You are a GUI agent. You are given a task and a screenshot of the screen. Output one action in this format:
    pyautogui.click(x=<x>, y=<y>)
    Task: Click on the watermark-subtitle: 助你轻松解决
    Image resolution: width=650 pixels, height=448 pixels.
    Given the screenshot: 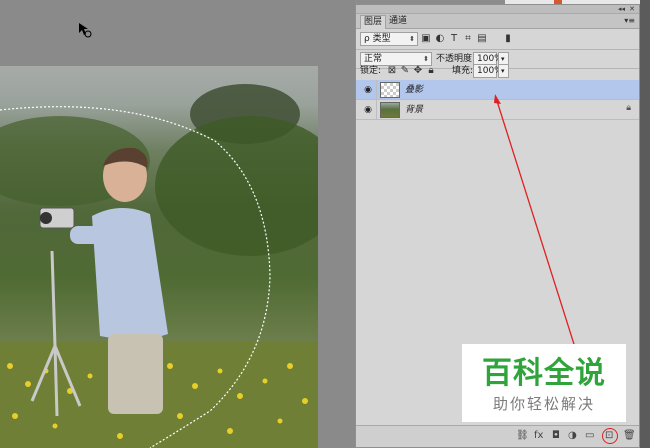 What is the action you would take?
    pyautogui.click(x=543, y=404)
    